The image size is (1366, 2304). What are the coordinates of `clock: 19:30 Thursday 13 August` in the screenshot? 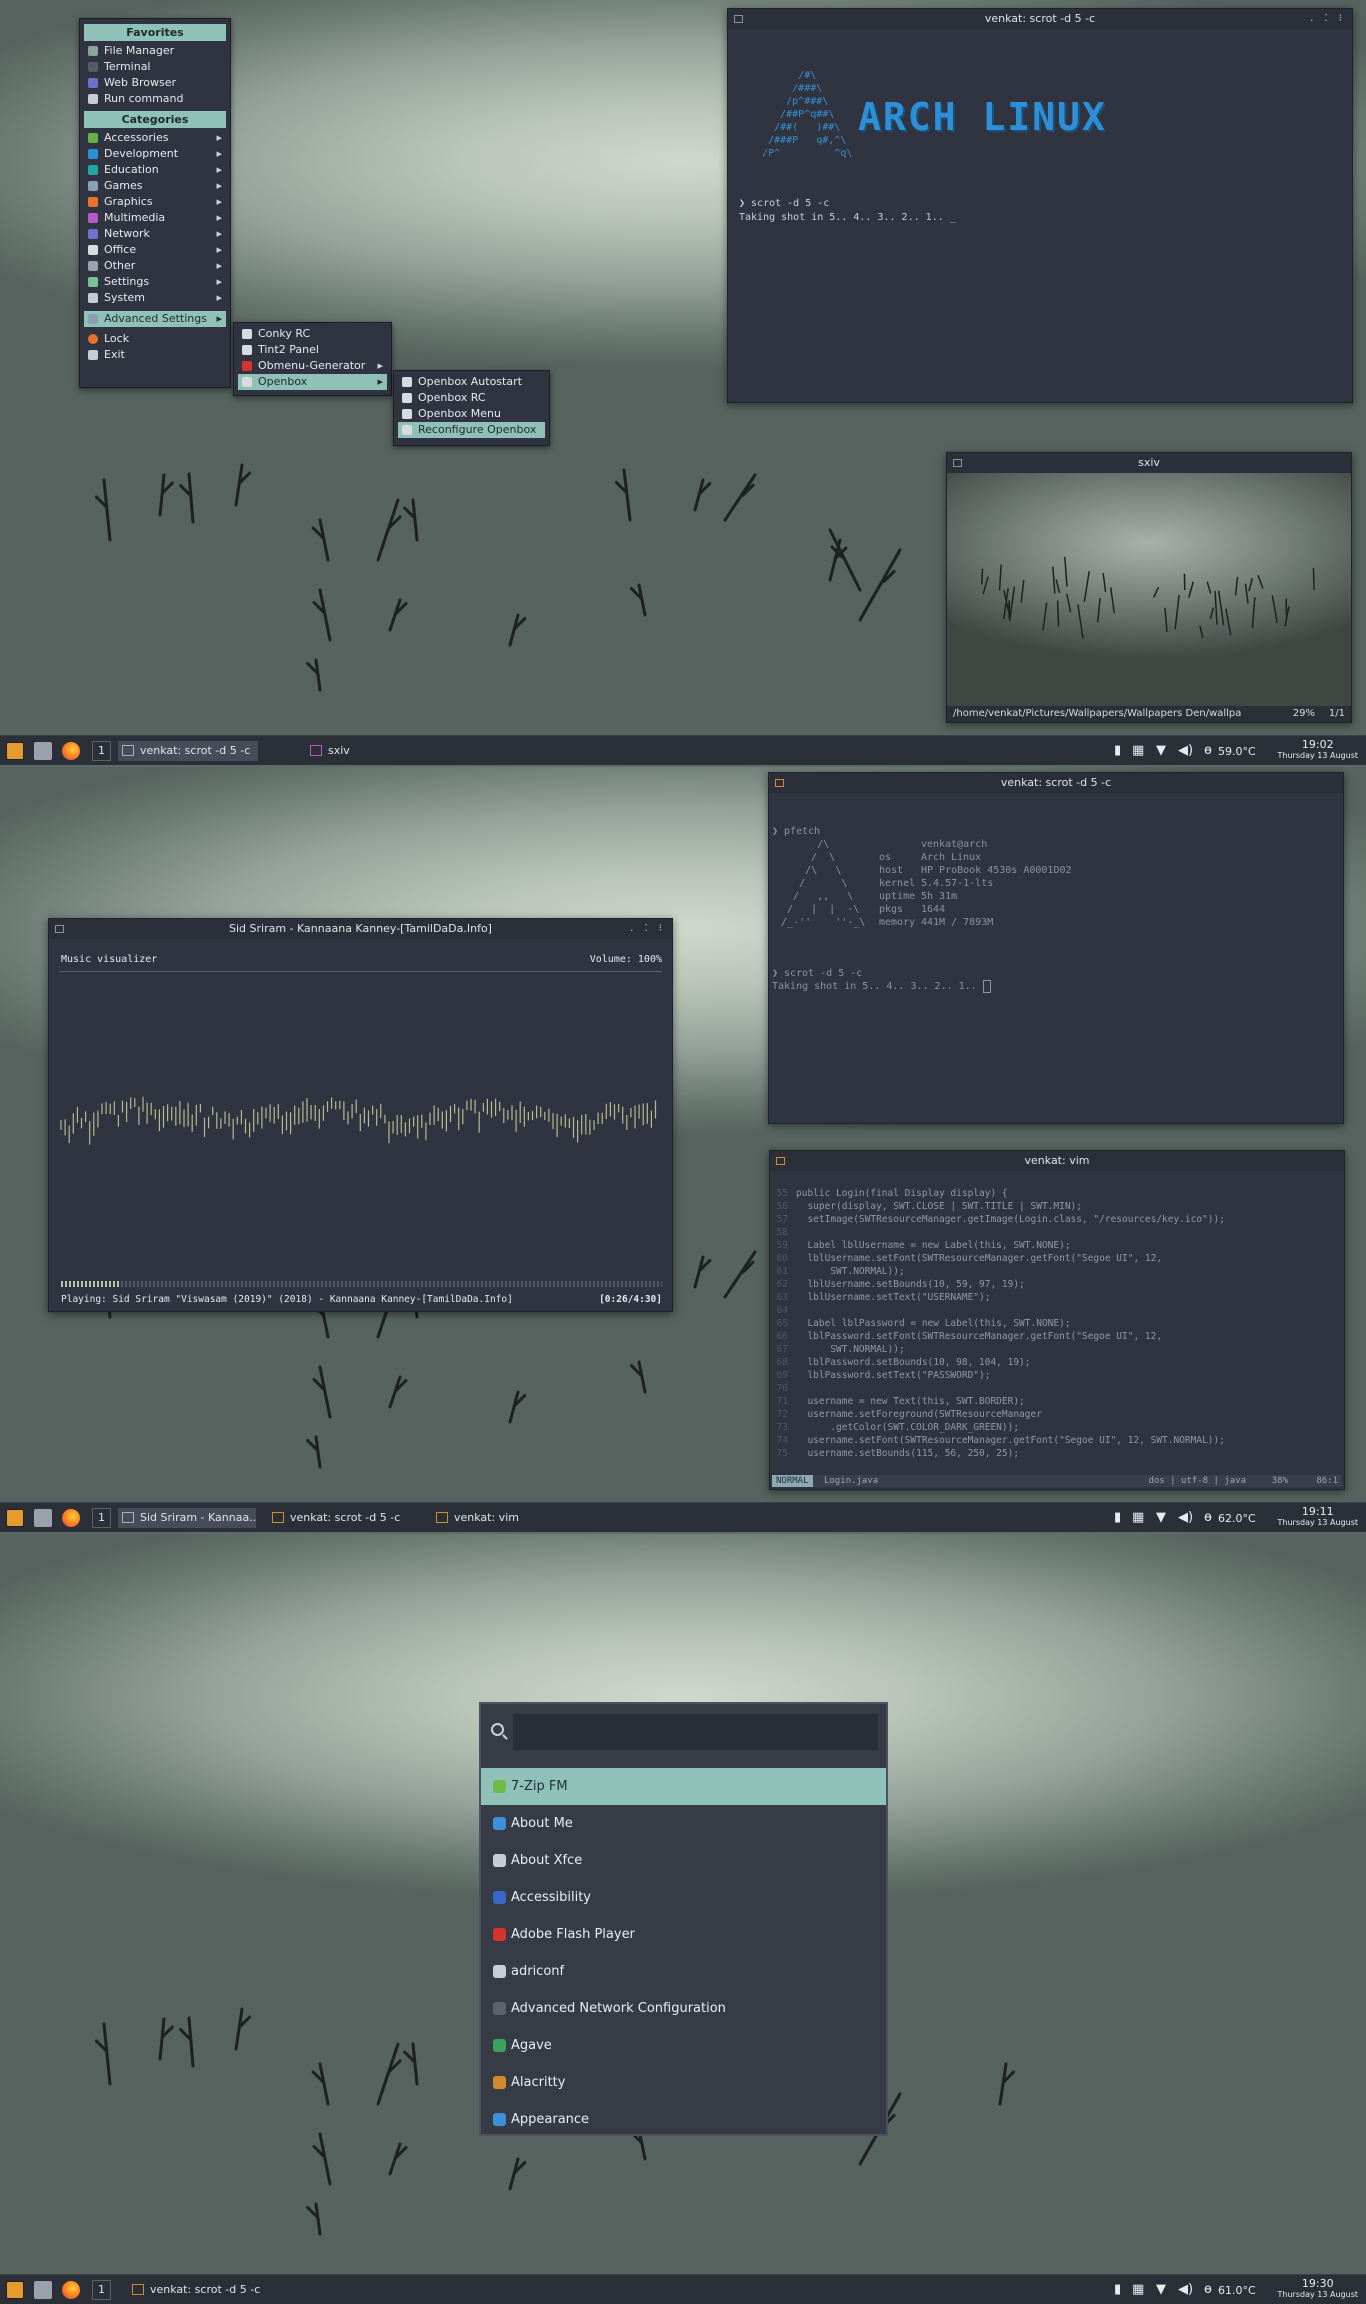 It's located at (1318, 2289).